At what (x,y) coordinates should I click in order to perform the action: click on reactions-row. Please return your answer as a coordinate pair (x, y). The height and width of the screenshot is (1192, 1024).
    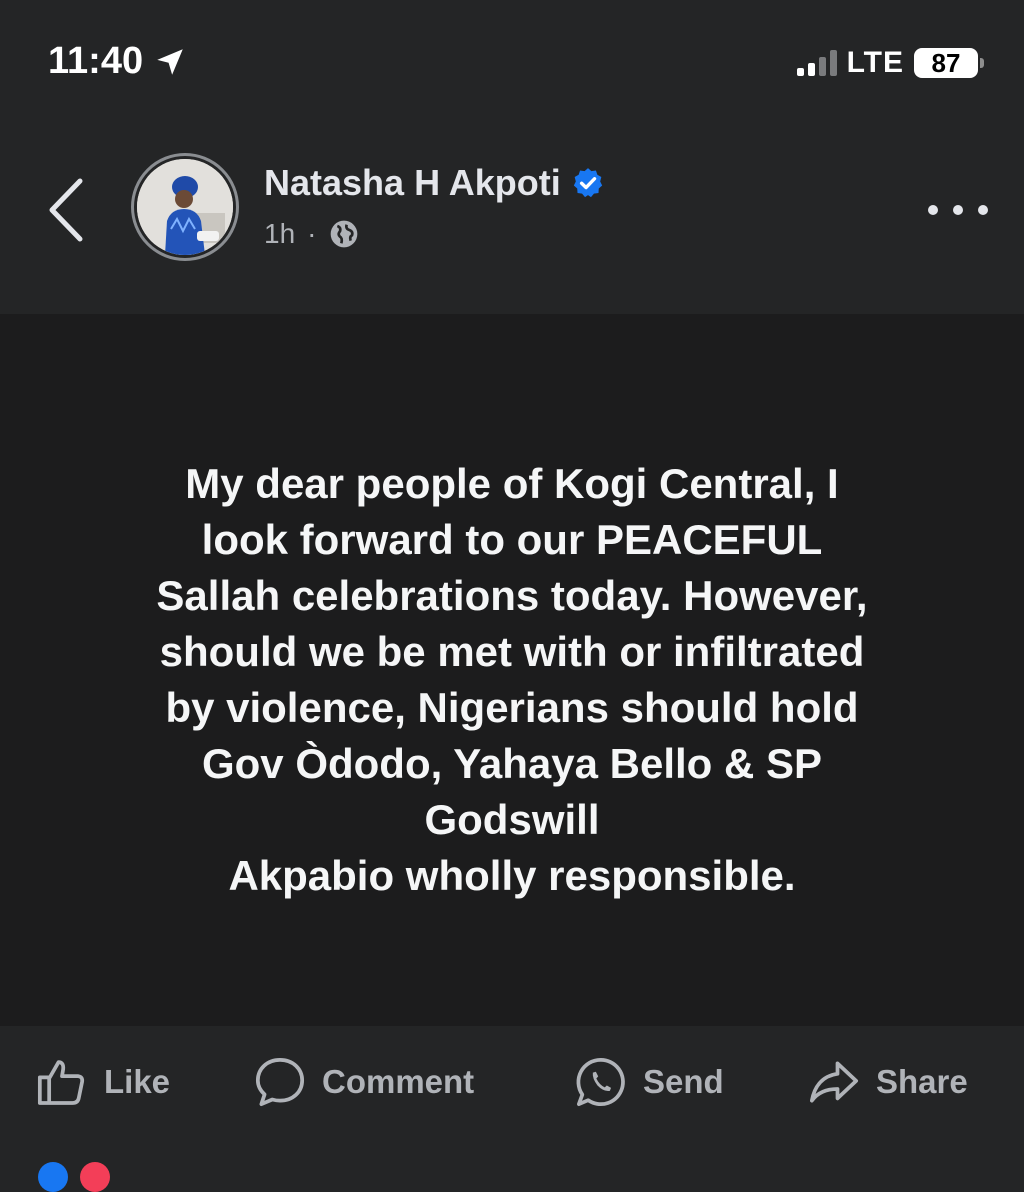
    Looking at the image, I should click on (512, 1164).